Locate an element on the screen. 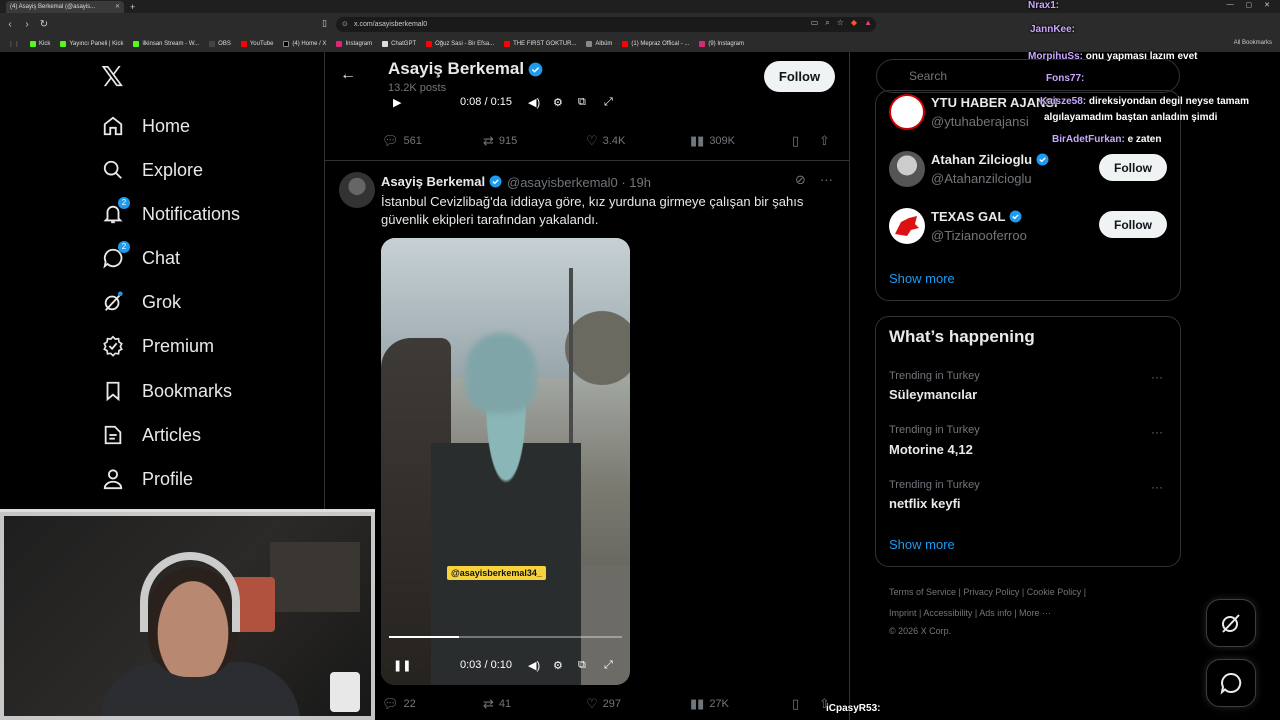 The width and height of the screenshot is (1280, 720). back-arrow-icon: ← is located at coordinates (348, 75).